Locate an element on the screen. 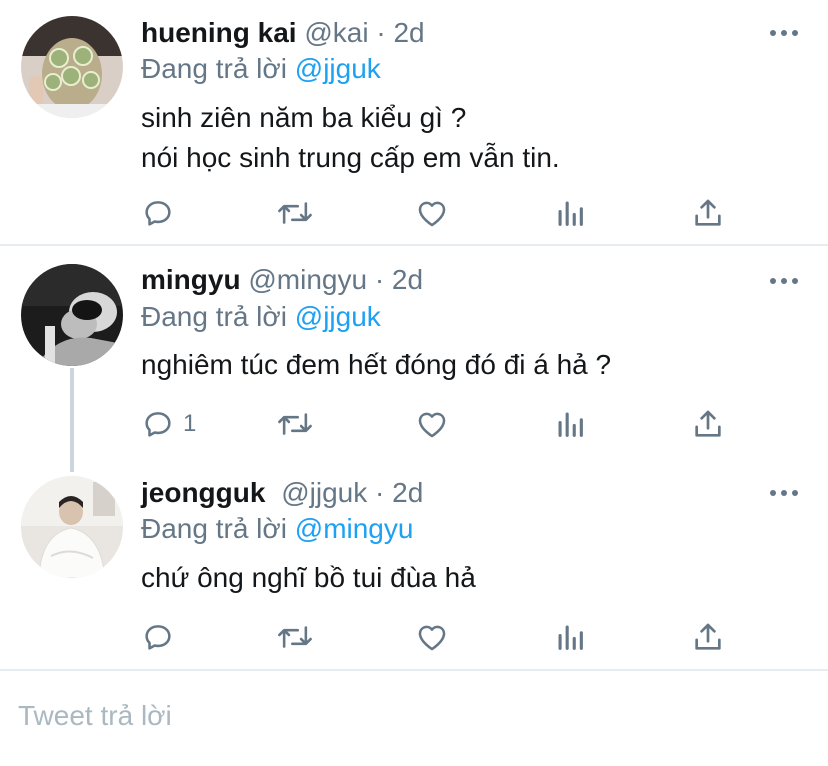 This screenshot has width=828, height=766. reply-button: 1 is located at coordinates (168, 424).